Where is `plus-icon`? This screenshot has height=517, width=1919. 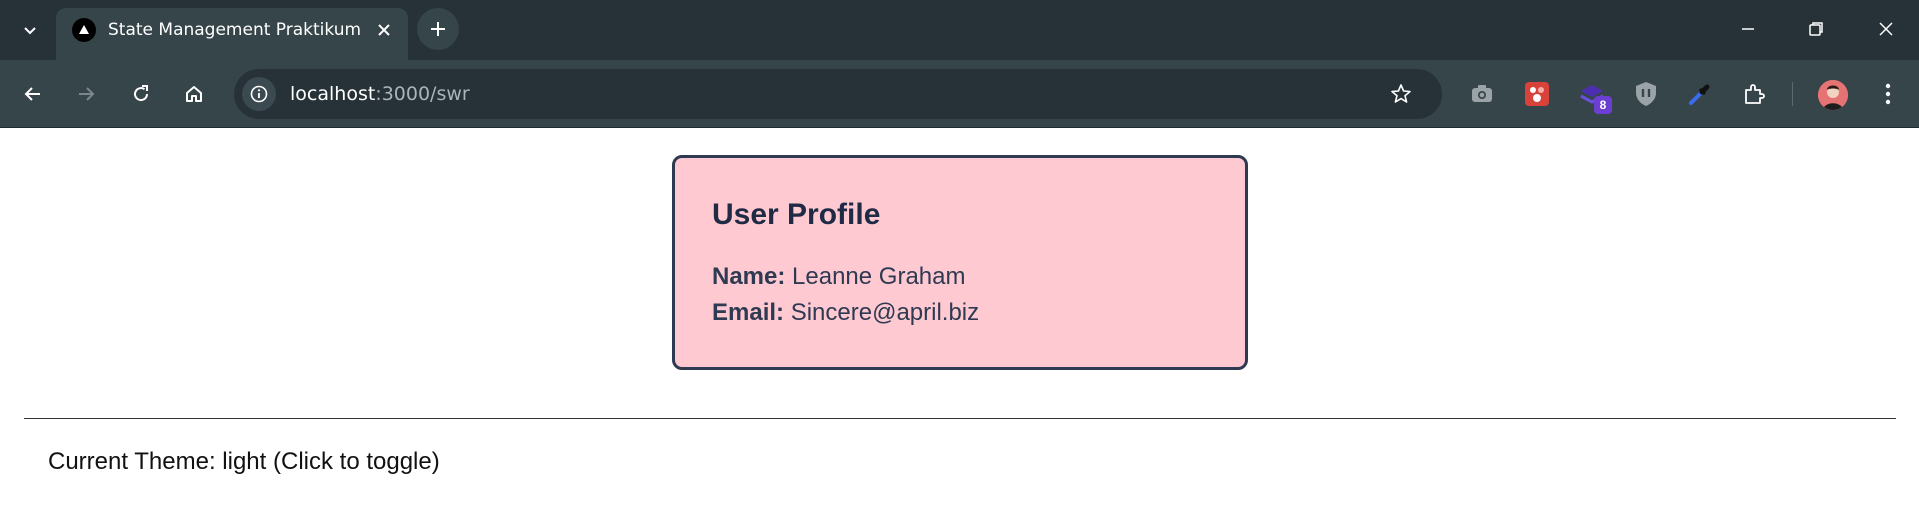
plus-icon is located at coordinates (438, 29).